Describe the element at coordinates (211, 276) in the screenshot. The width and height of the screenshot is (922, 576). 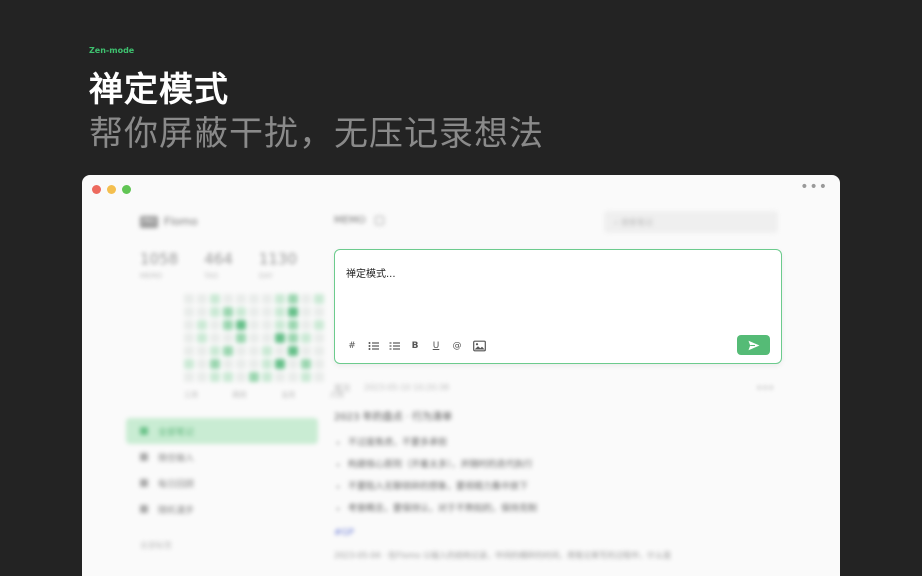
I see `stat-label: TAG` at that location.